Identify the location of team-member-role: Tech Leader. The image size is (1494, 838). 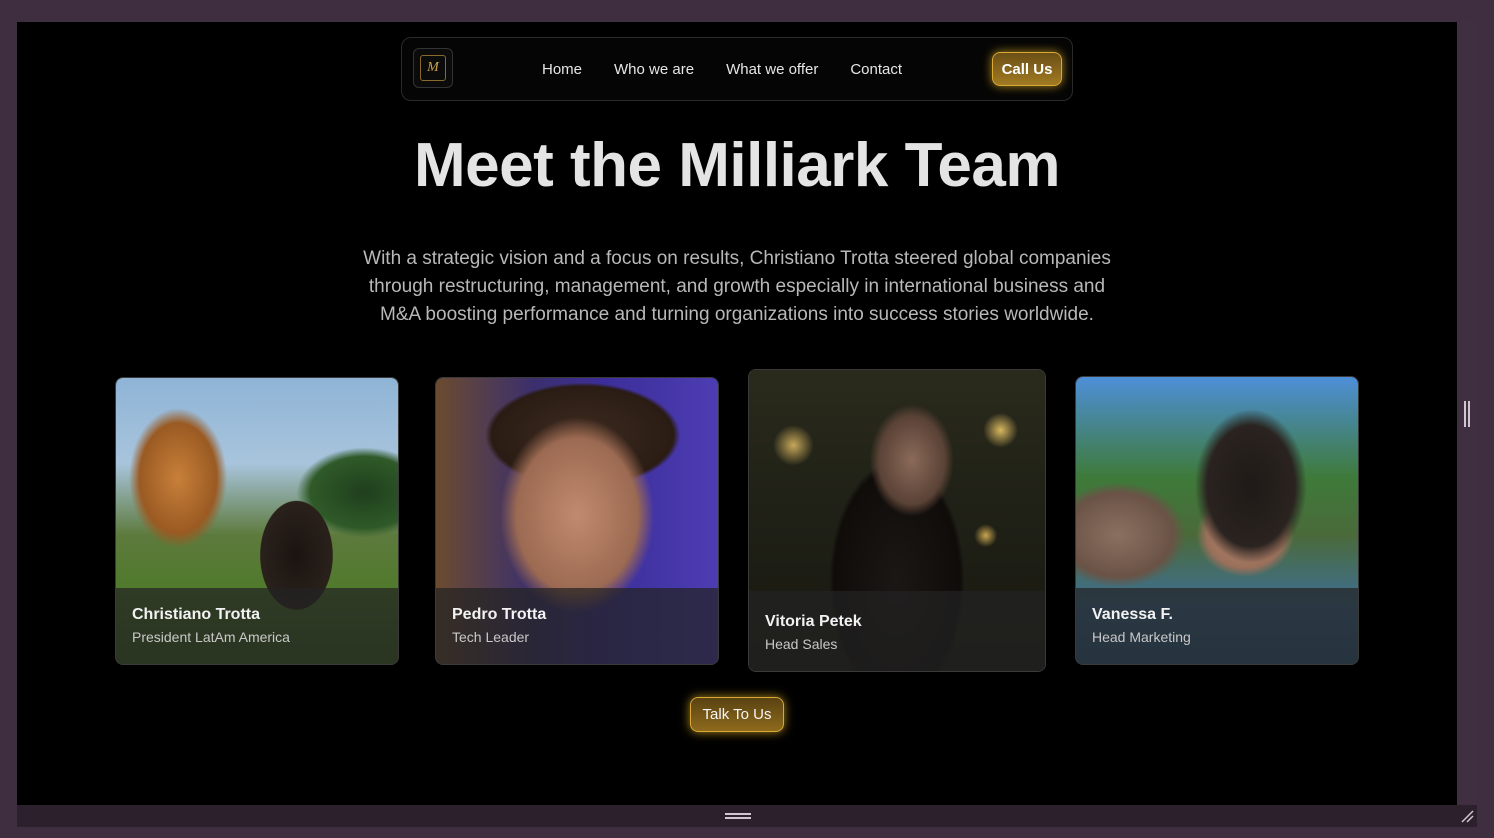
(491, 637).